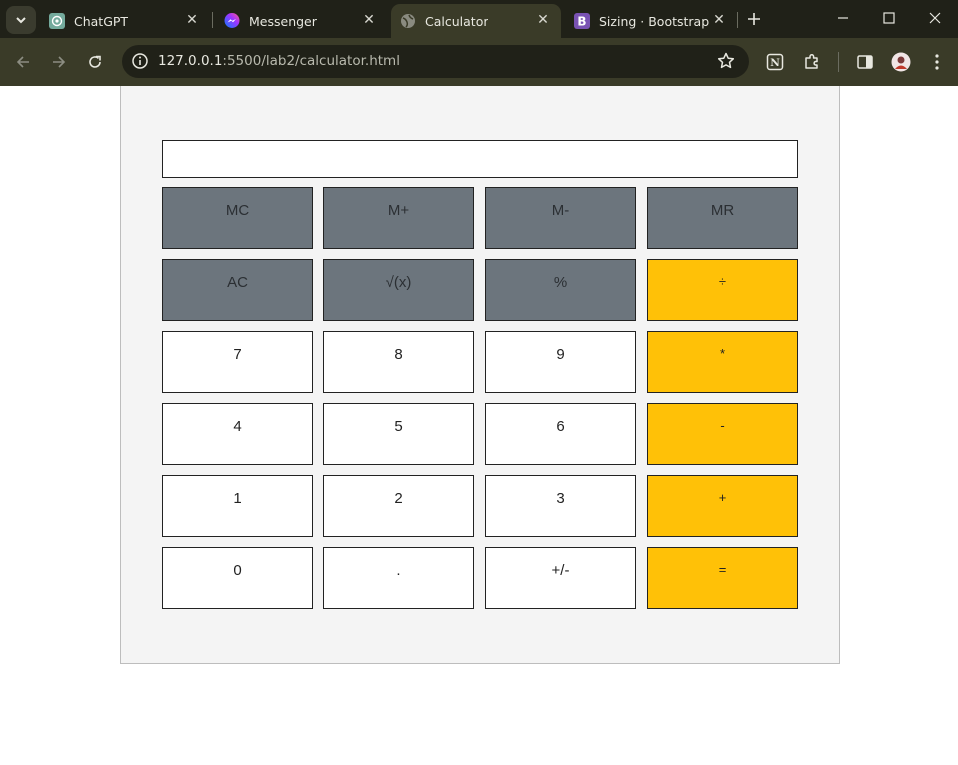  Describe the element at coordinates (722, 353) in the screenshot. I see `key-label: *` at that location.